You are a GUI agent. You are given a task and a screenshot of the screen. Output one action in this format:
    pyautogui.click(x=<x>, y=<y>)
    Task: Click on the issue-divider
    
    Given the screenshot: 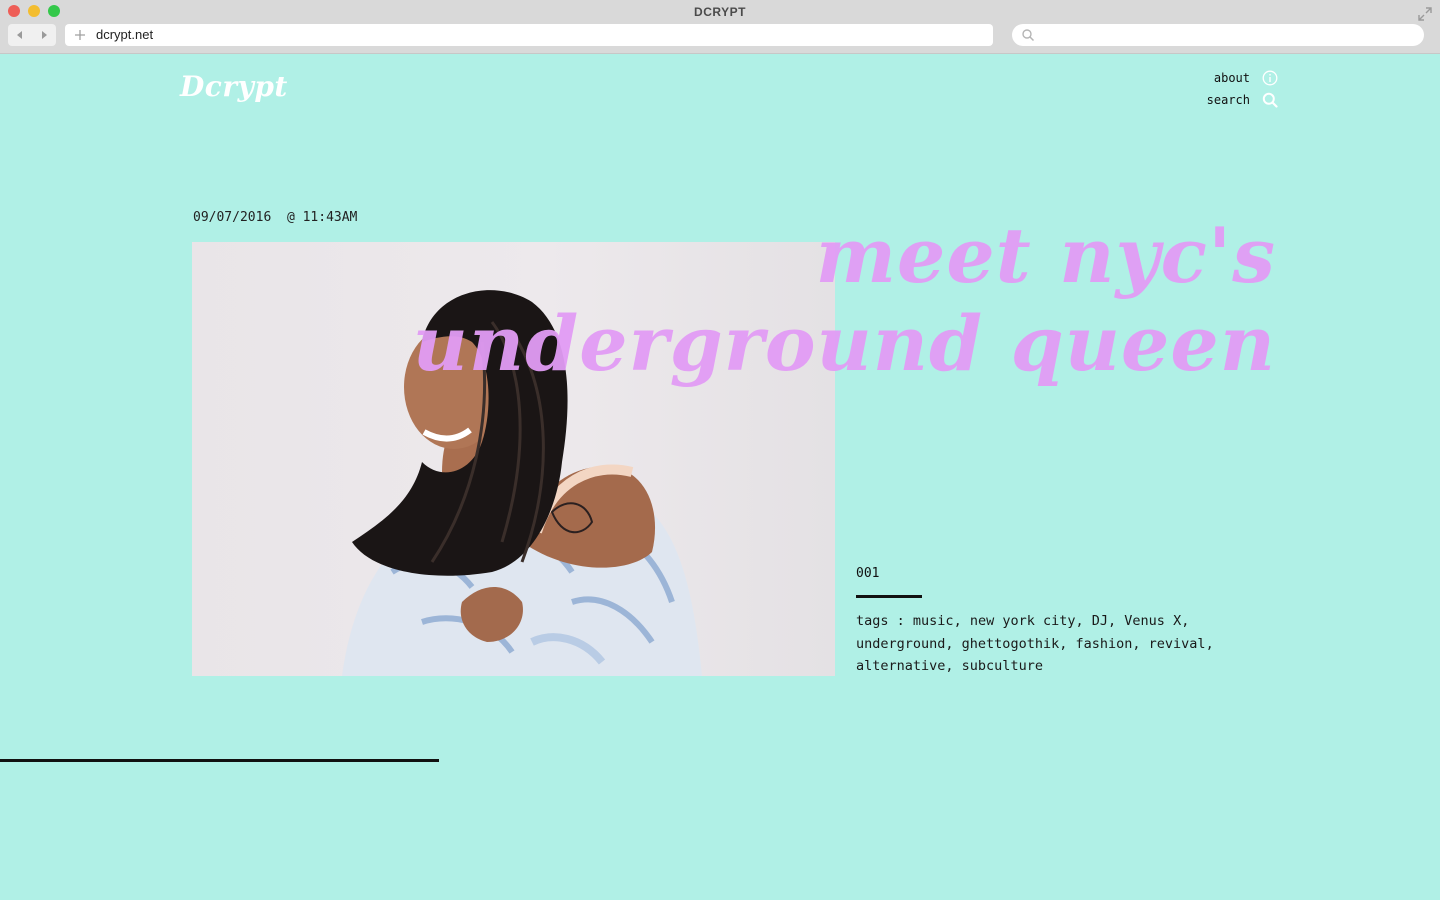 What is the action you would take?
    pyautogui.click(x=889, y=596)
    